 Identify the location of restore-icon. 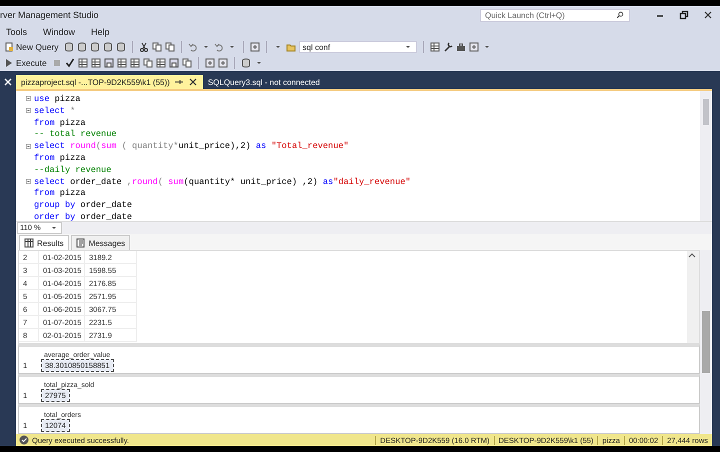
(684, 15).